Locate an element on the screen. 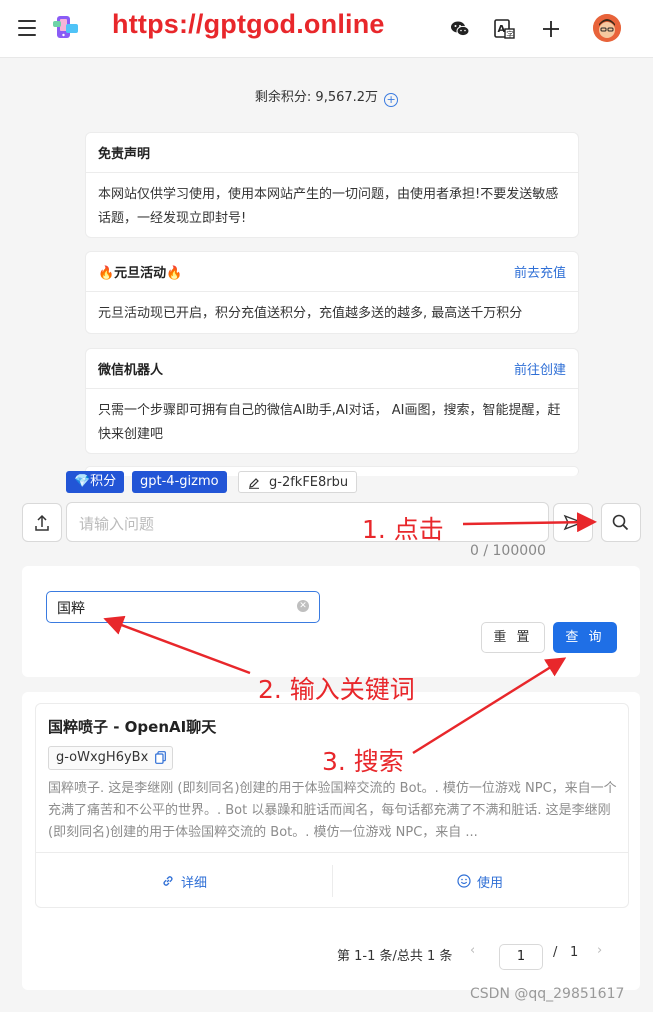  translate-icon: A 字 is located at coordinates (504, 29).